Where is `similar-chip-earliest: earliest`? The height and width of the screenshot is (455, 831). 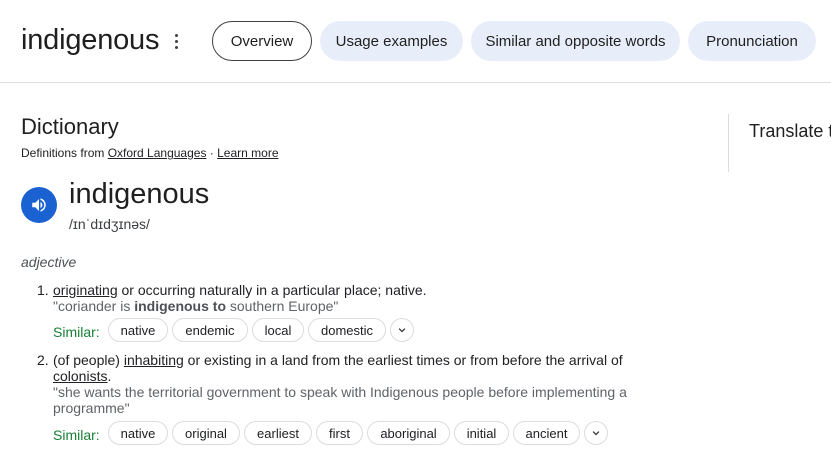 similar-chip-earliest: earliest is located at coordinates (278, 433).